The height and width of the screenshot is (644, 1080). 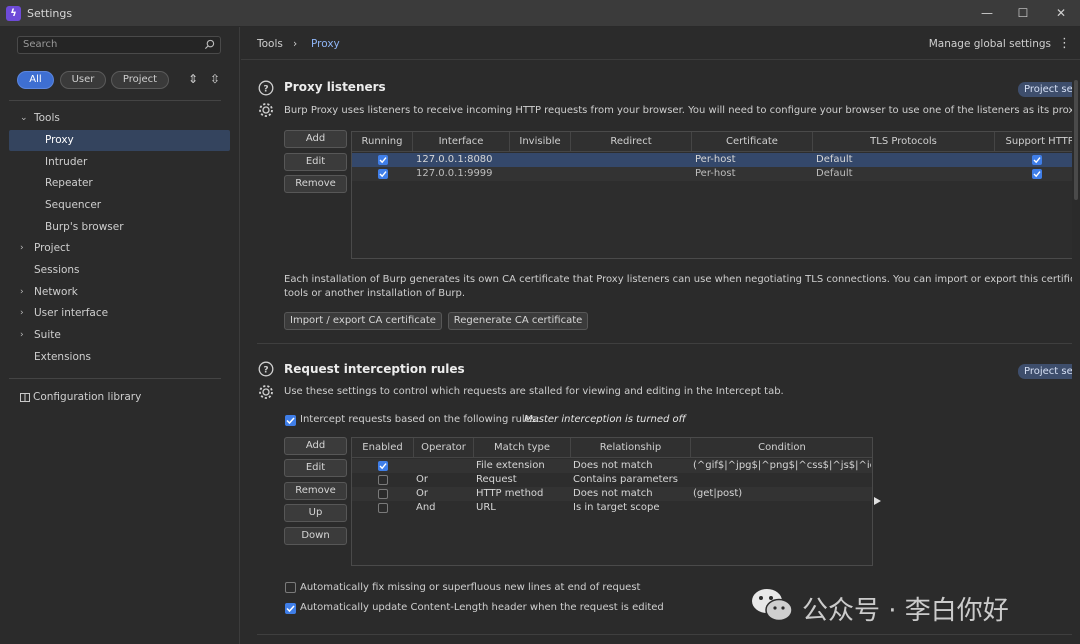 I want to click on filter-project-button: Project, so click(x=140, y=80).